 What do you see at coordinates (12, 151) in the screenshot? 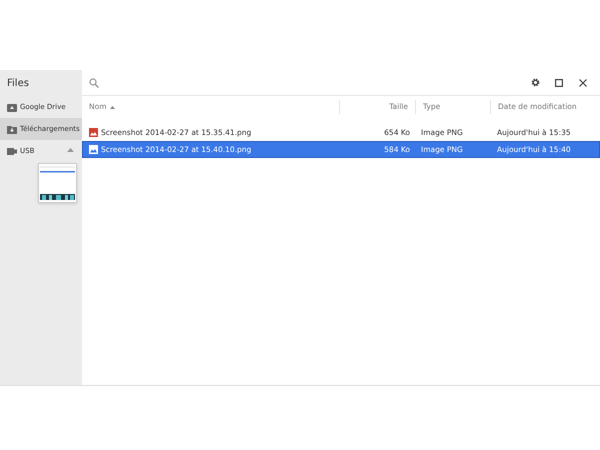
I see `usb-drive-icon` at bounding box center [12, 151].